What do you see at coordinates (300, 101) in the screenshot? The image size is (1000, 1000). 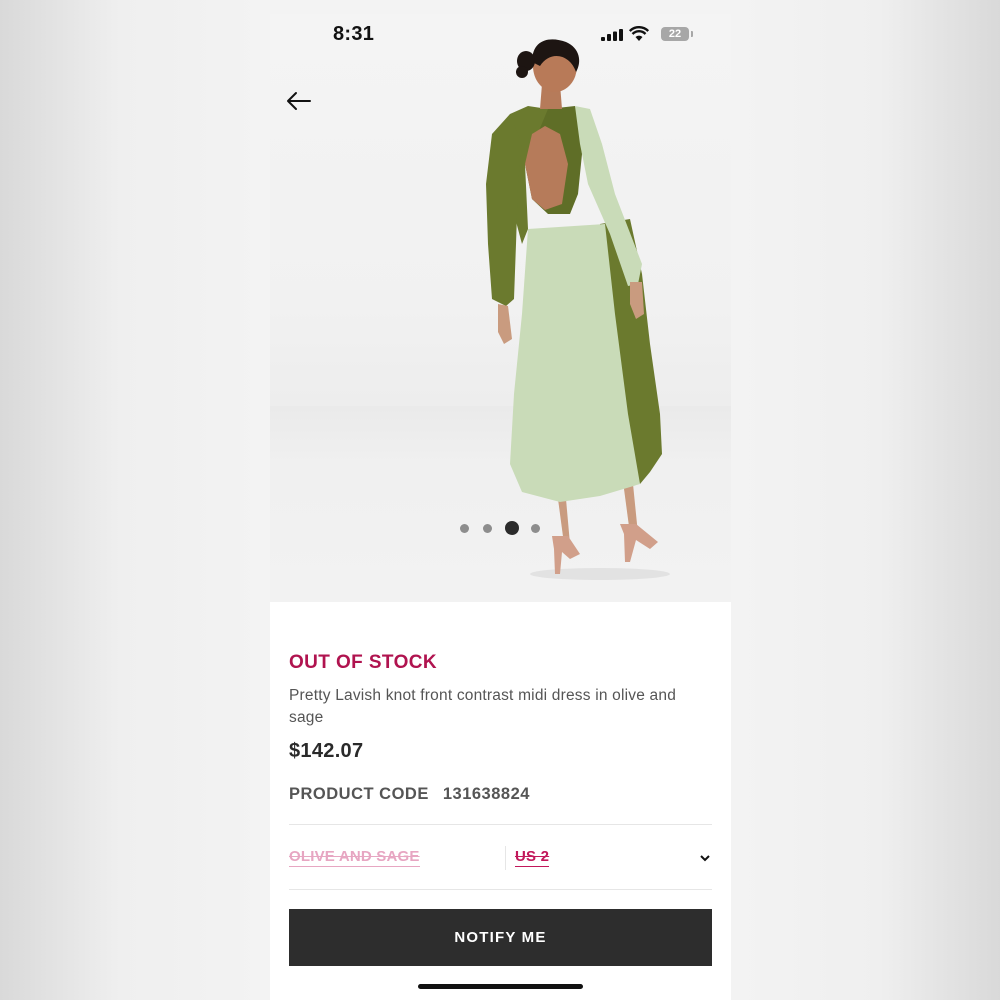 I see `back-arrow-icon` at bounding box center [300, 101].